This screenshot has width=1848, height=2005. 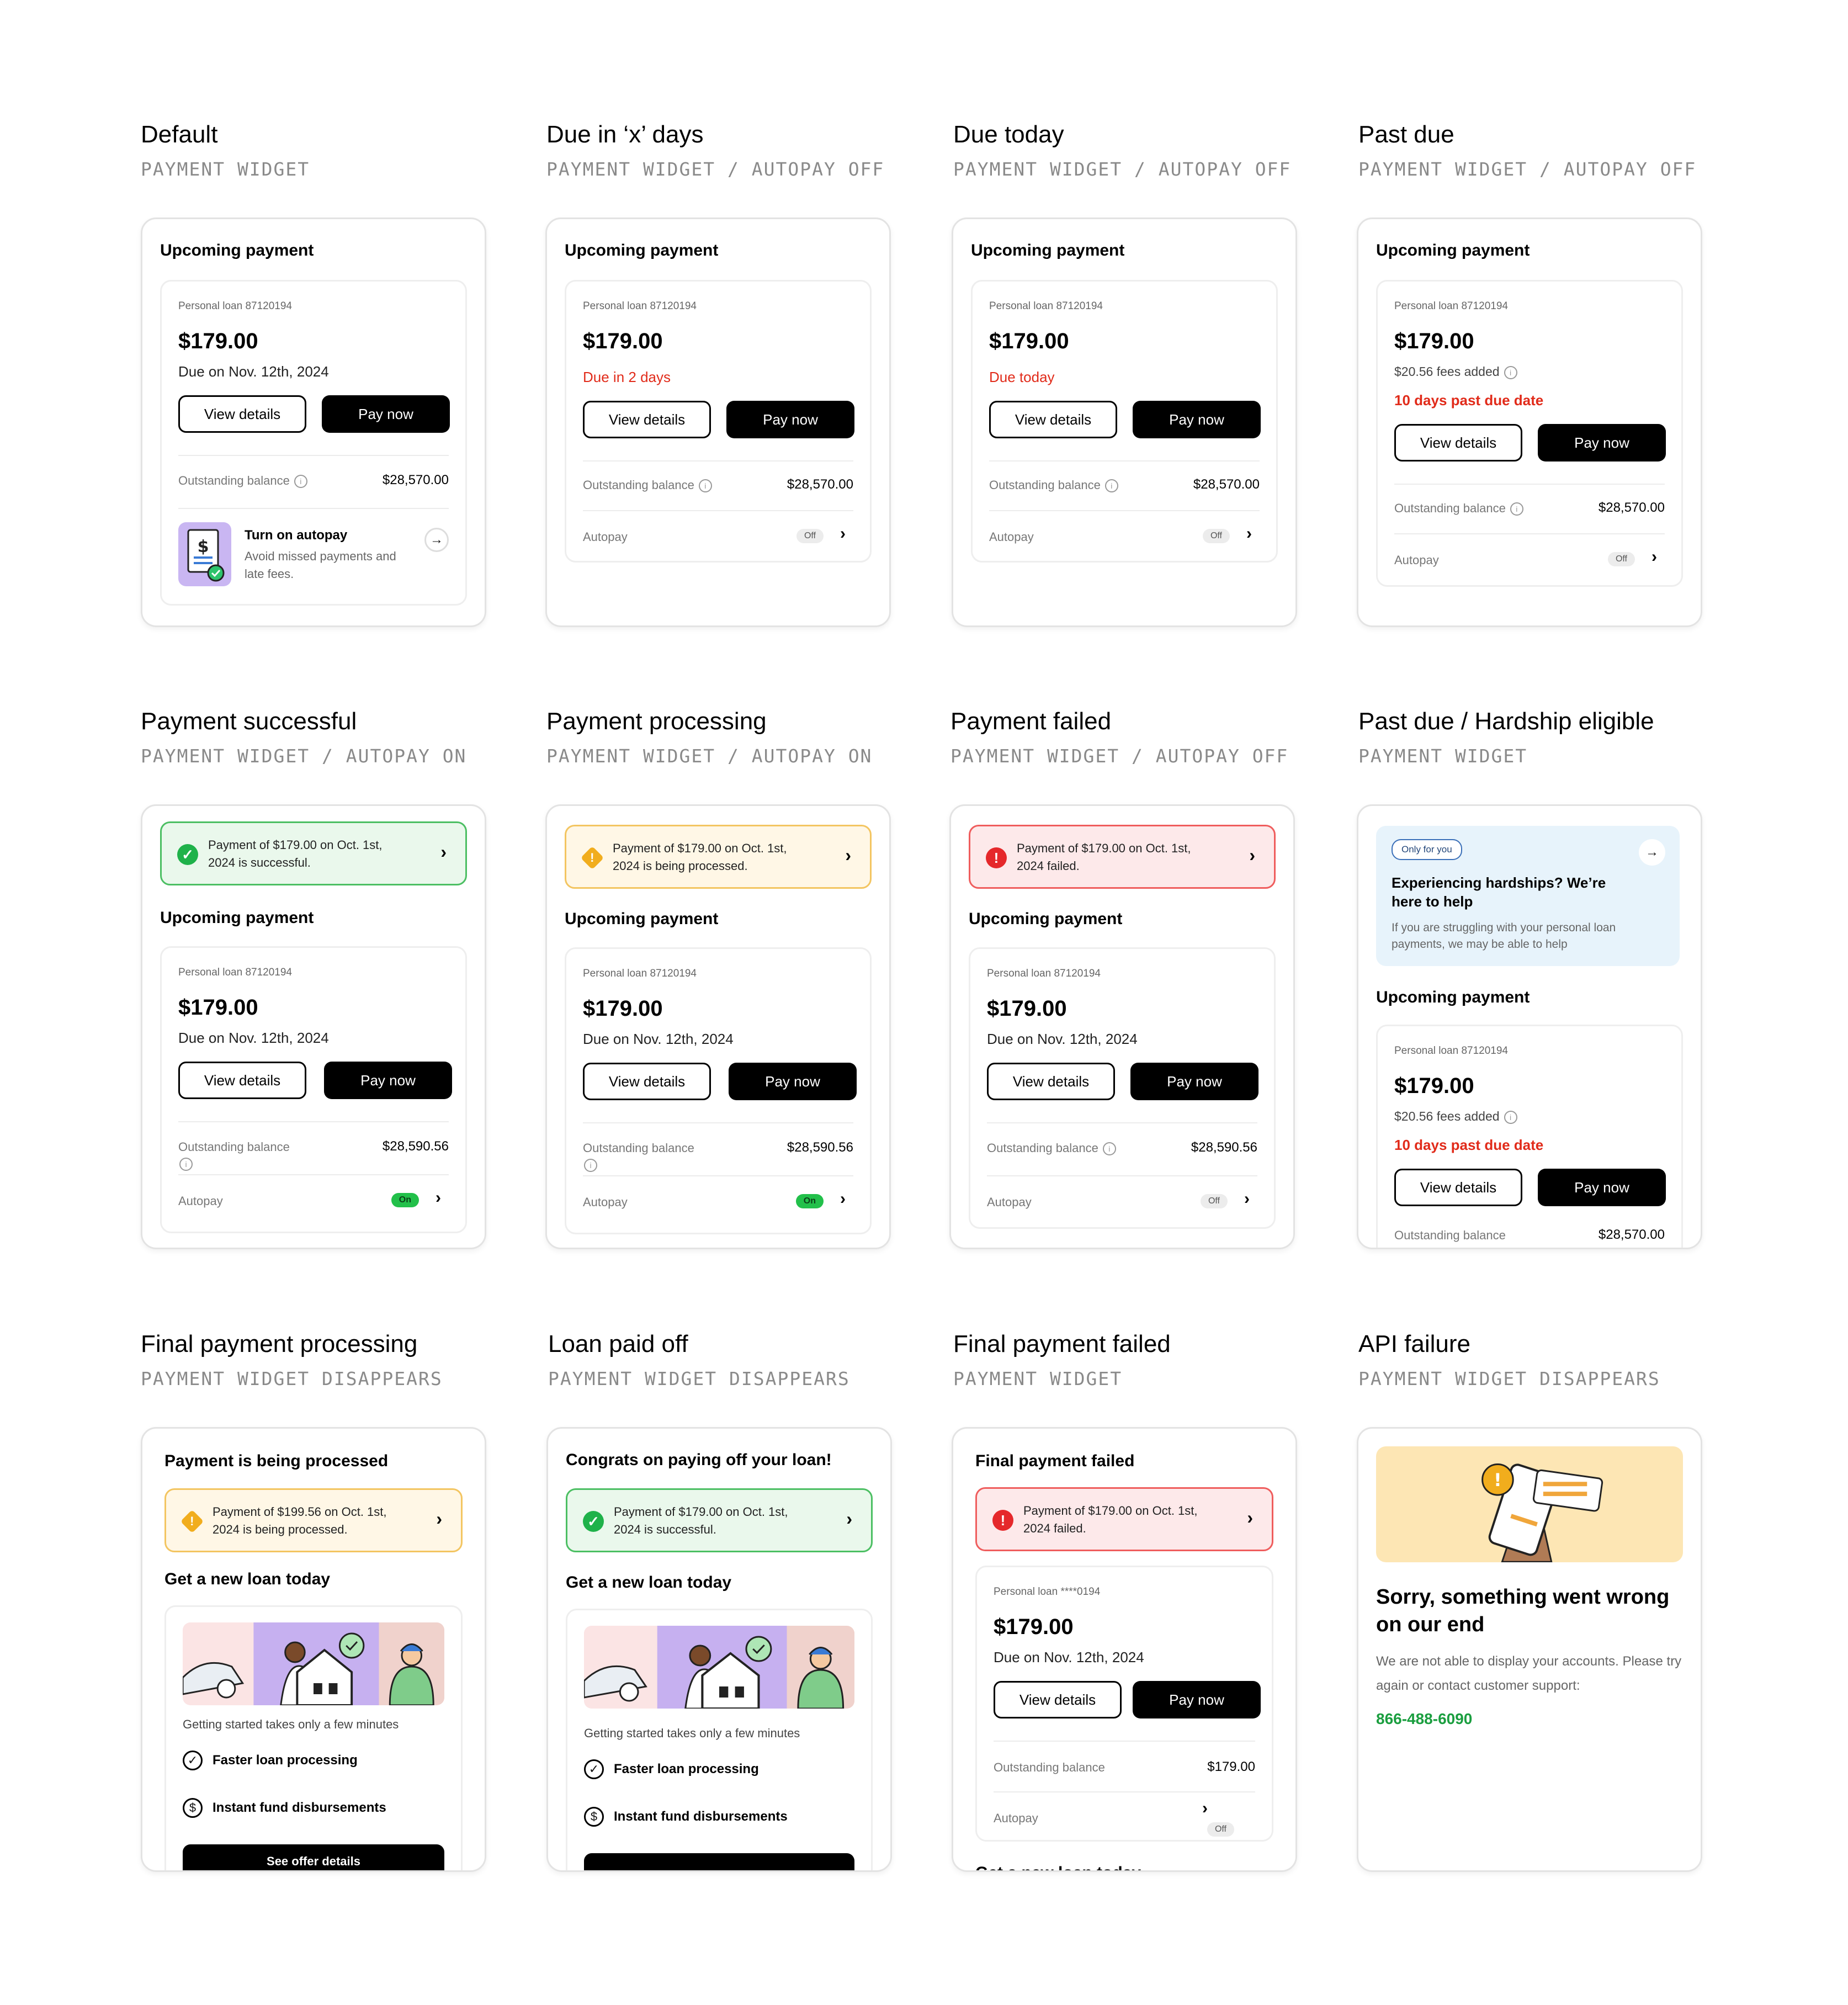 What do you see at coordinates (276, 1461) in the screenshot?
I see `card-heading: Payment is being processed` at bounding box center [276, 1461].